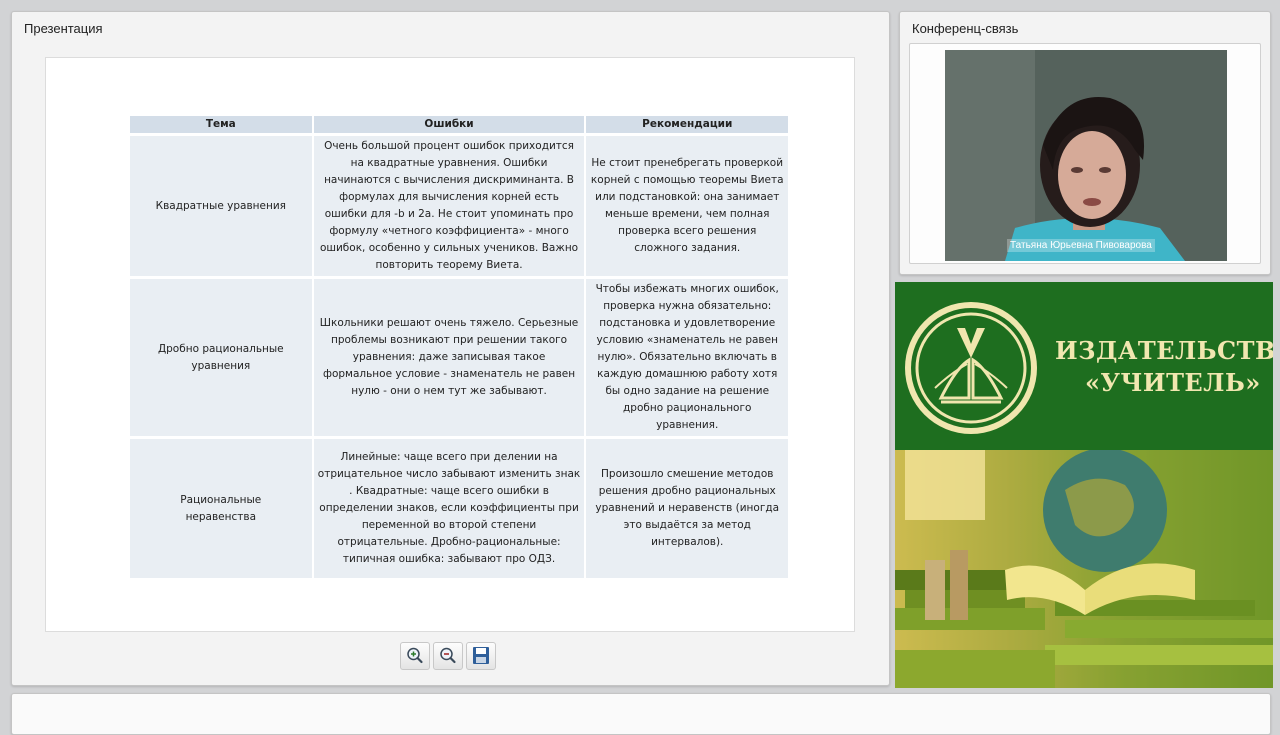 The image size is (1280, 735). I want to click on webcam-video: Татьяна Юрьевна Пивоварова, so click(1086, 155).